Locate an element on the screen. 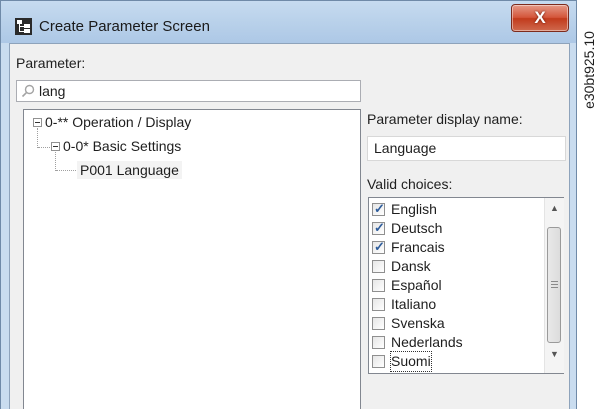 The image size is (603, 409). search-icon is located at coordinates (28, 91).